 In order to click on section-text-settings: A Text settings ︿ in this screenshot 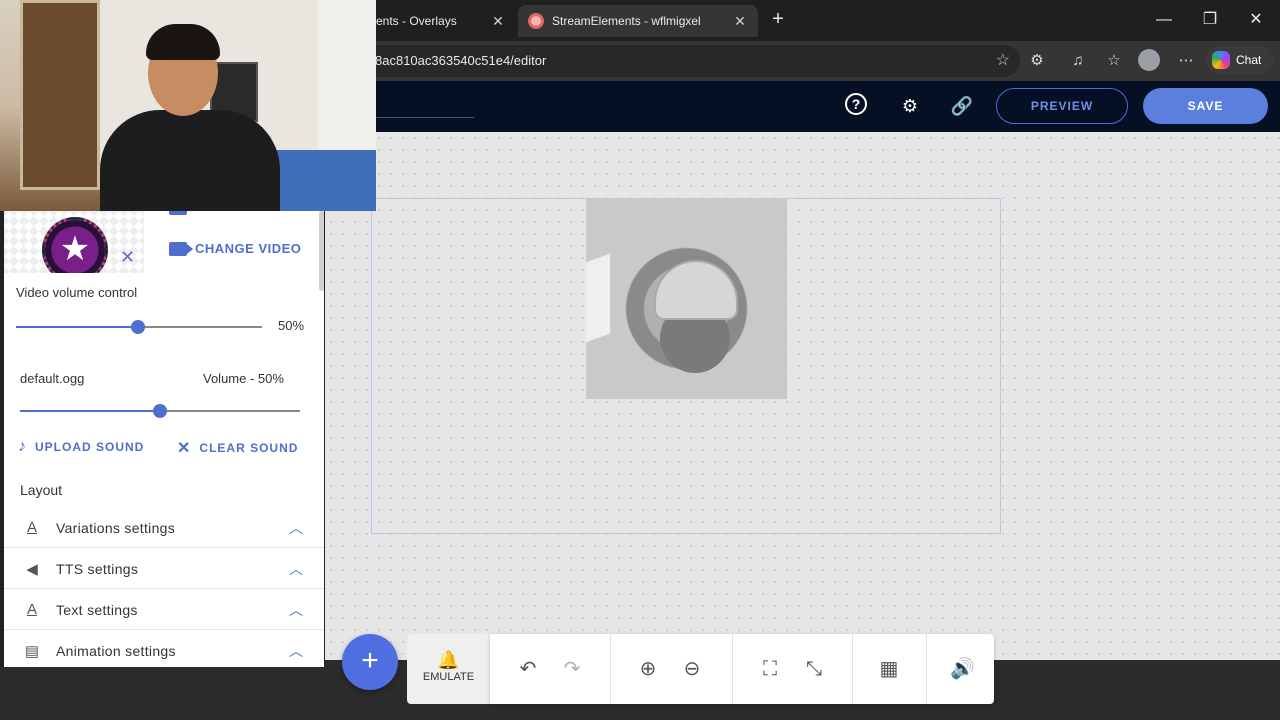, I will do `click(164, 610)`.